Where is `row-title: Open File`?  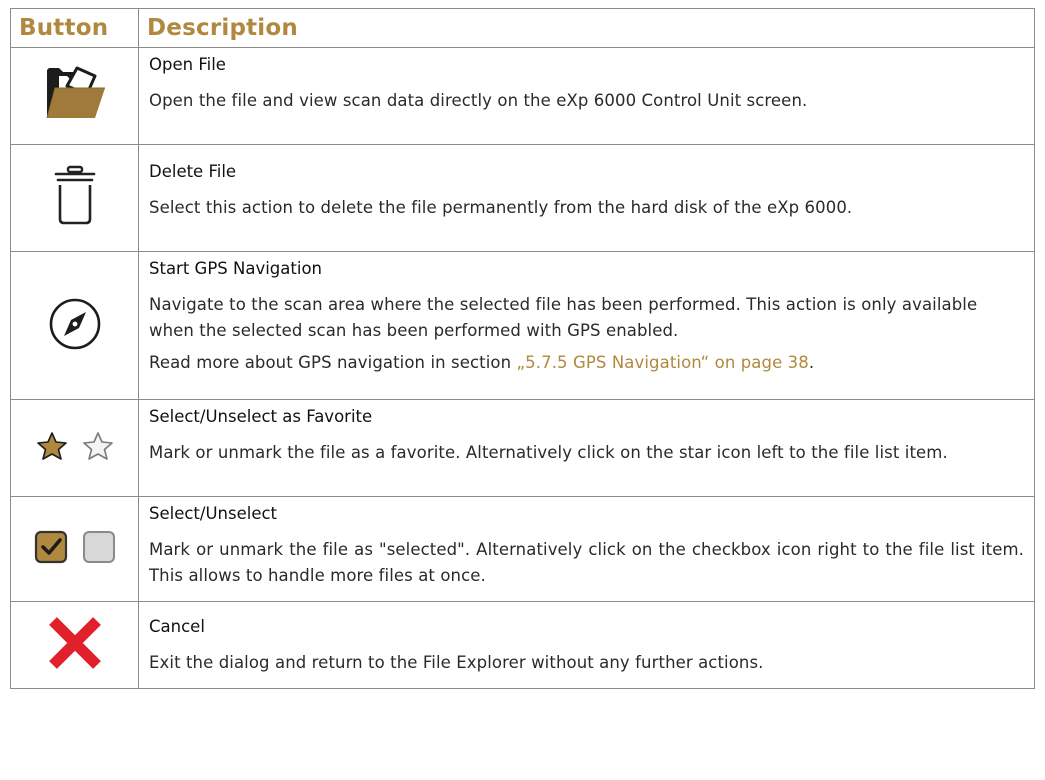 row-title: Open File is located at coordinates (187, 64).